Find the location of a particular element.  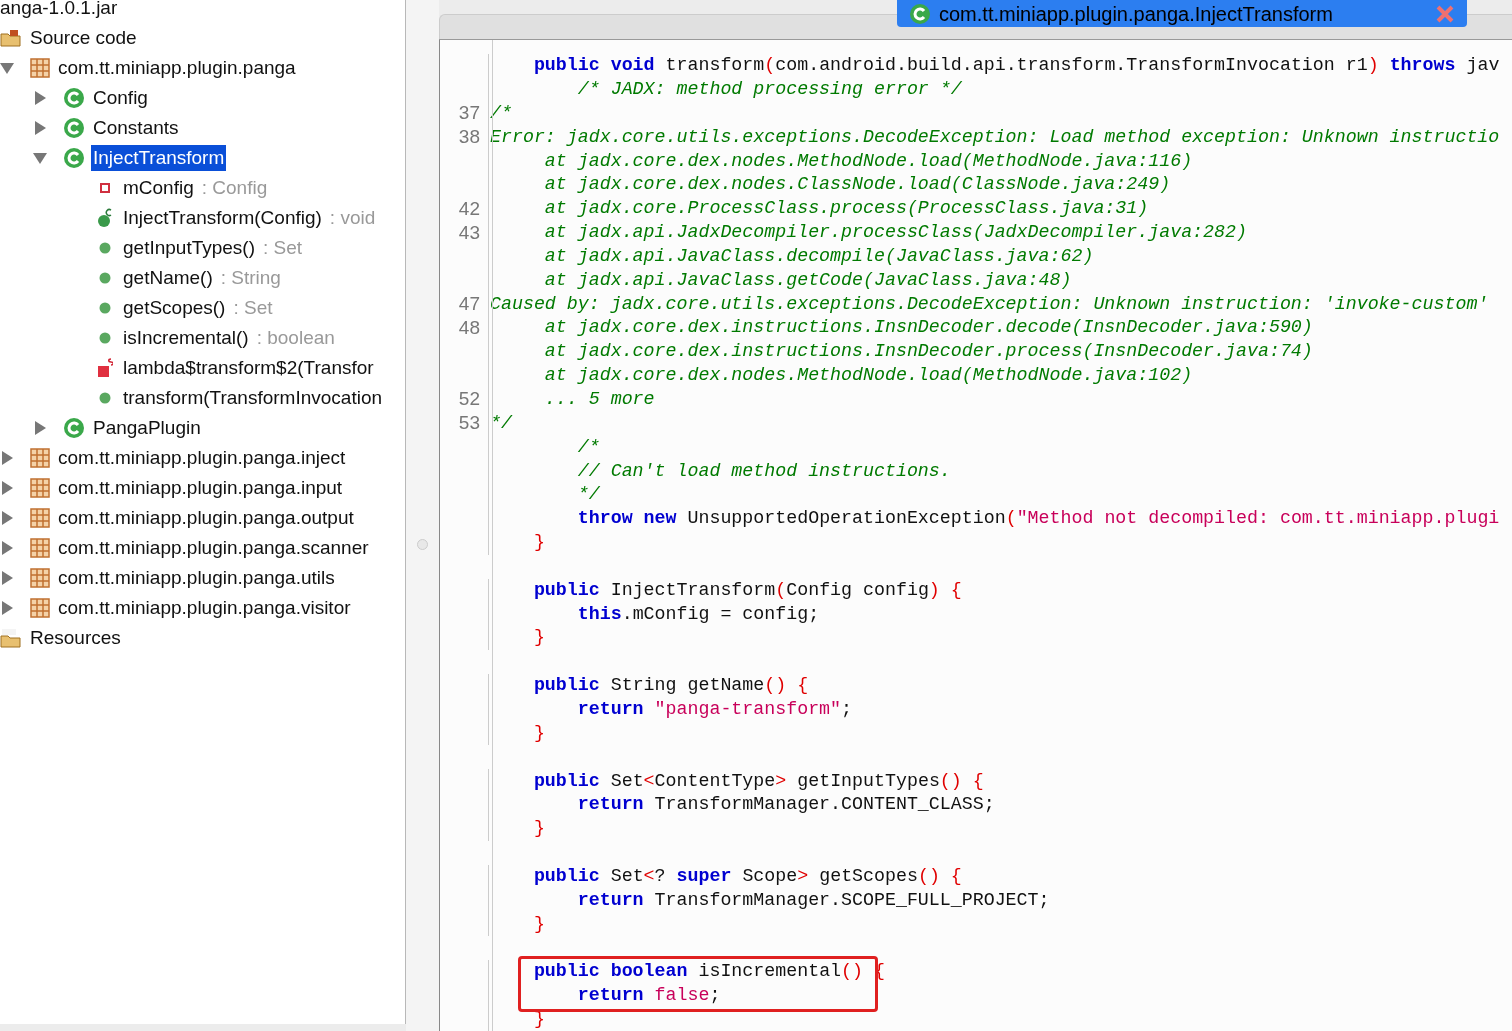

tree-item: com.tt.miniapp.plugin.panga.output is located at coordinates (206, 518).